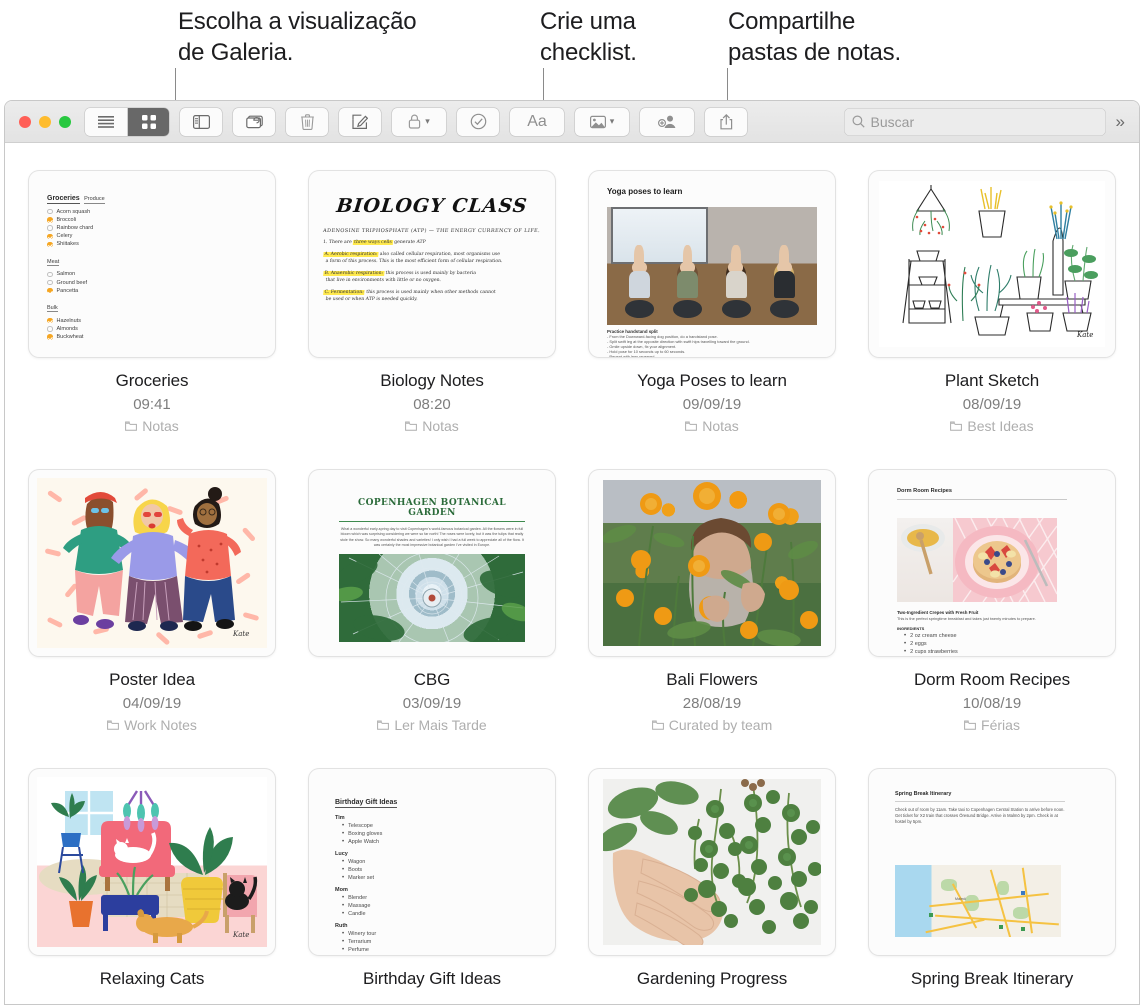 Image resolution: width=1144 pixels, height=1005 pixels. Describe the element at coordinates (931, 915) in the screenshot. I see `map-pin` at that location.